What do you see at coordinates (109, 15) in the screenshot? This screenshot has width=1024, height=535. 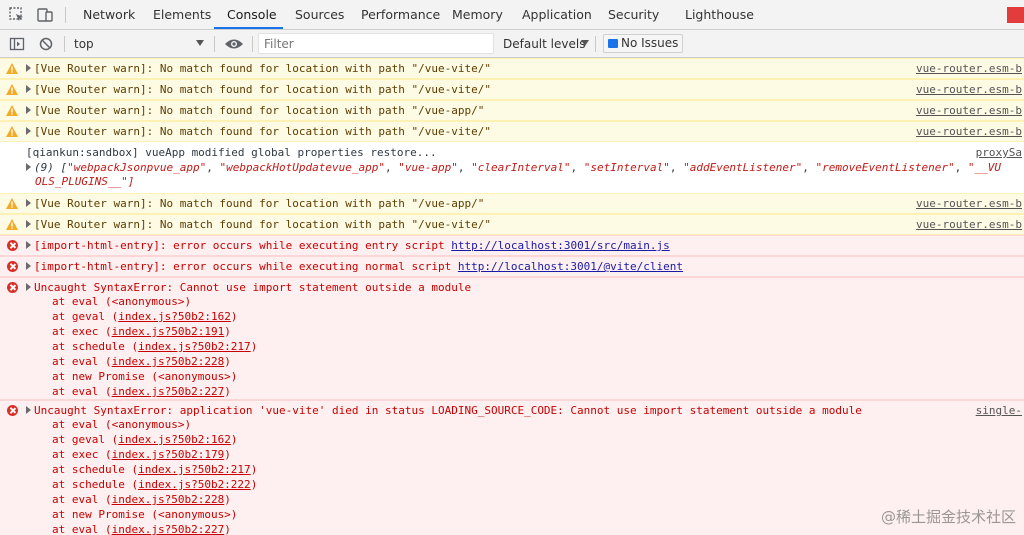 I see `tab-network: Network` at bounding box center [109, 15].